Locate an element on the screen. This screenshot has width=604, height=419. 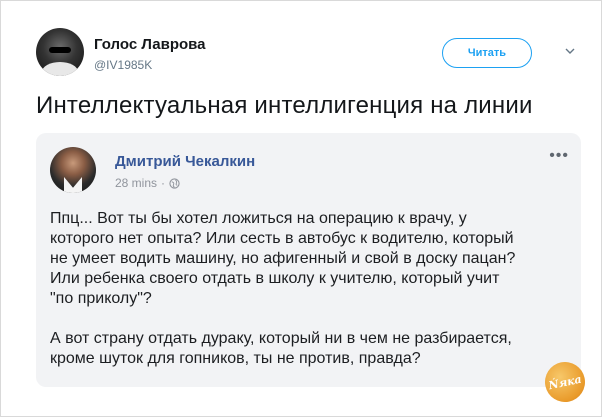
quoted-post-meta: 28 mins · is located at coordinates (147, 183).